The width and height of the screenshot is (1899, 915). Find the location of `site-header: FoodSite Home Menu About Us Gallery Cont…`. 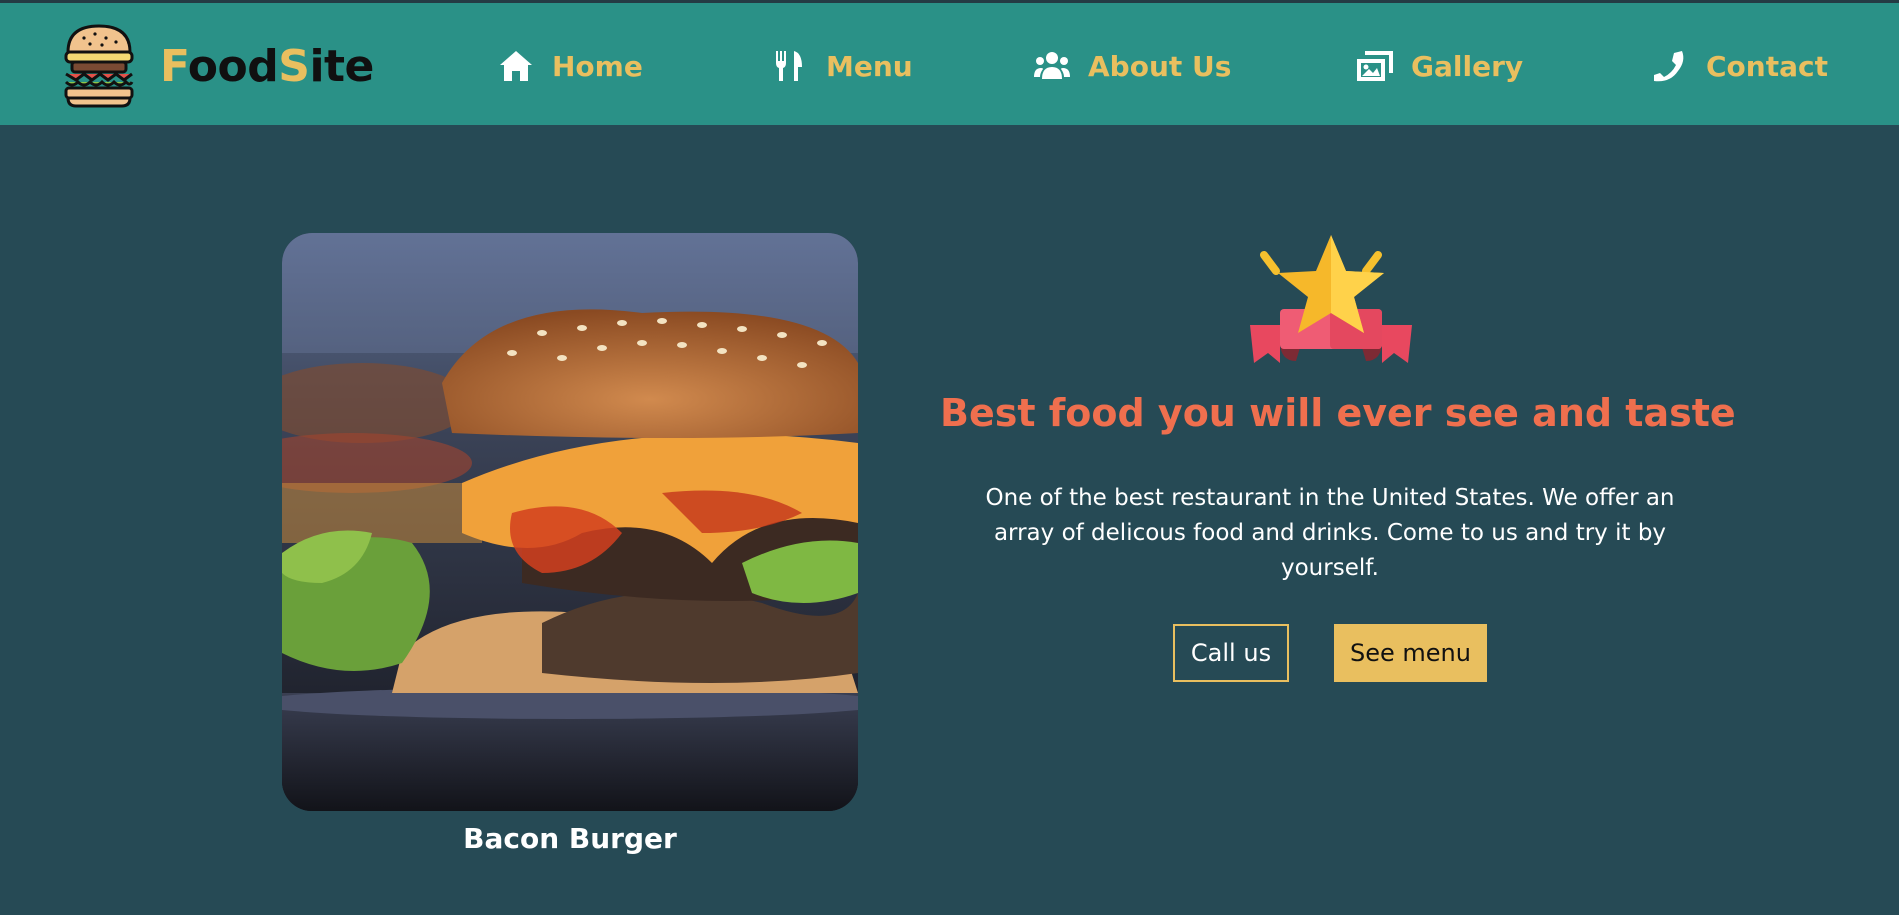

site-header: FoodSite Home Menu About Us Gallery Cont… is located at coordinates (949, 64).